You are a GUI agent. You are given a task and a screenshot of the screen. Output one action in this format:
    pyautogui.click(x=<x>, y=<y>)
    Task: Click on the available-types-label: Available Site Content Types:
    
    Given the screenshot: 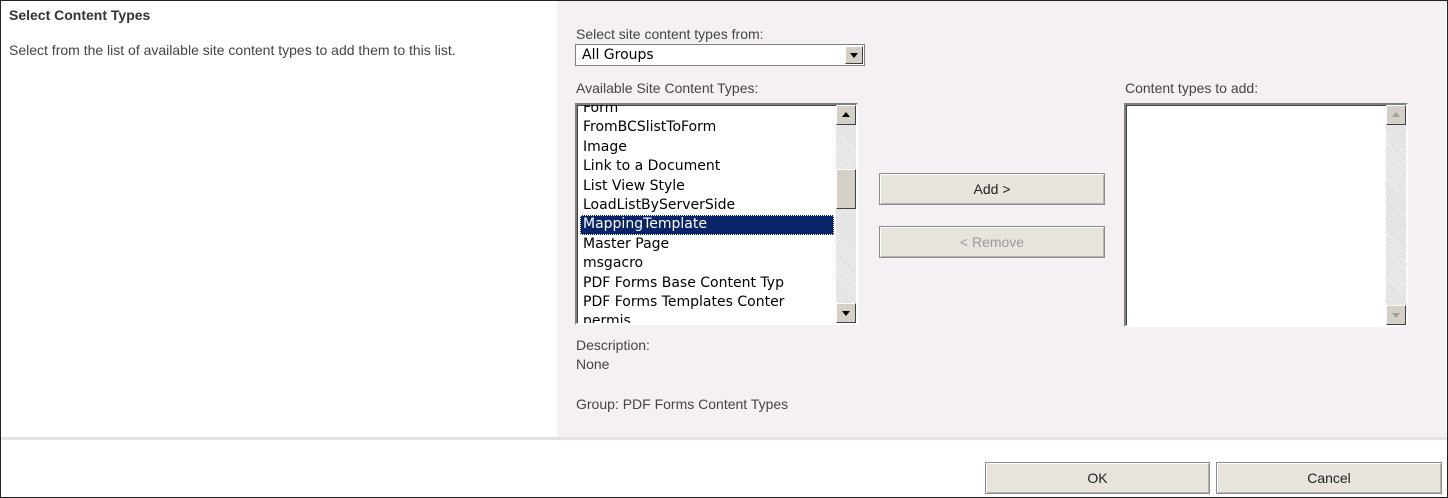 What is the action you would take?
    pyautogui.click(x=667, y=88)
    